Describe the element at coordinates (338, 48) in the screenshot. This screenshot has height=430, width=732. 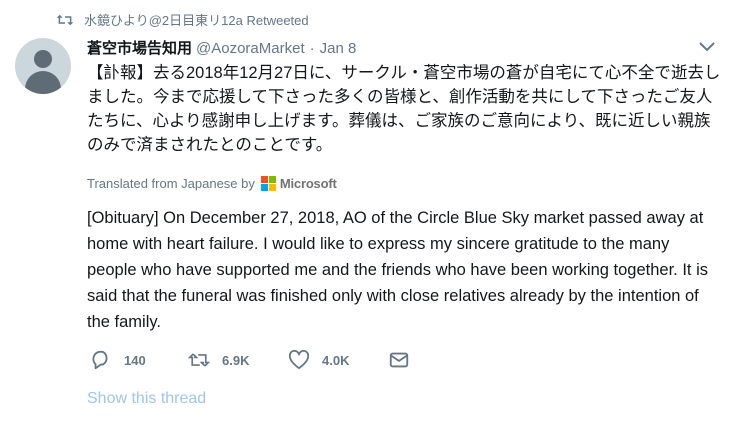
I see `tweet-date: Jan 8` at that location.